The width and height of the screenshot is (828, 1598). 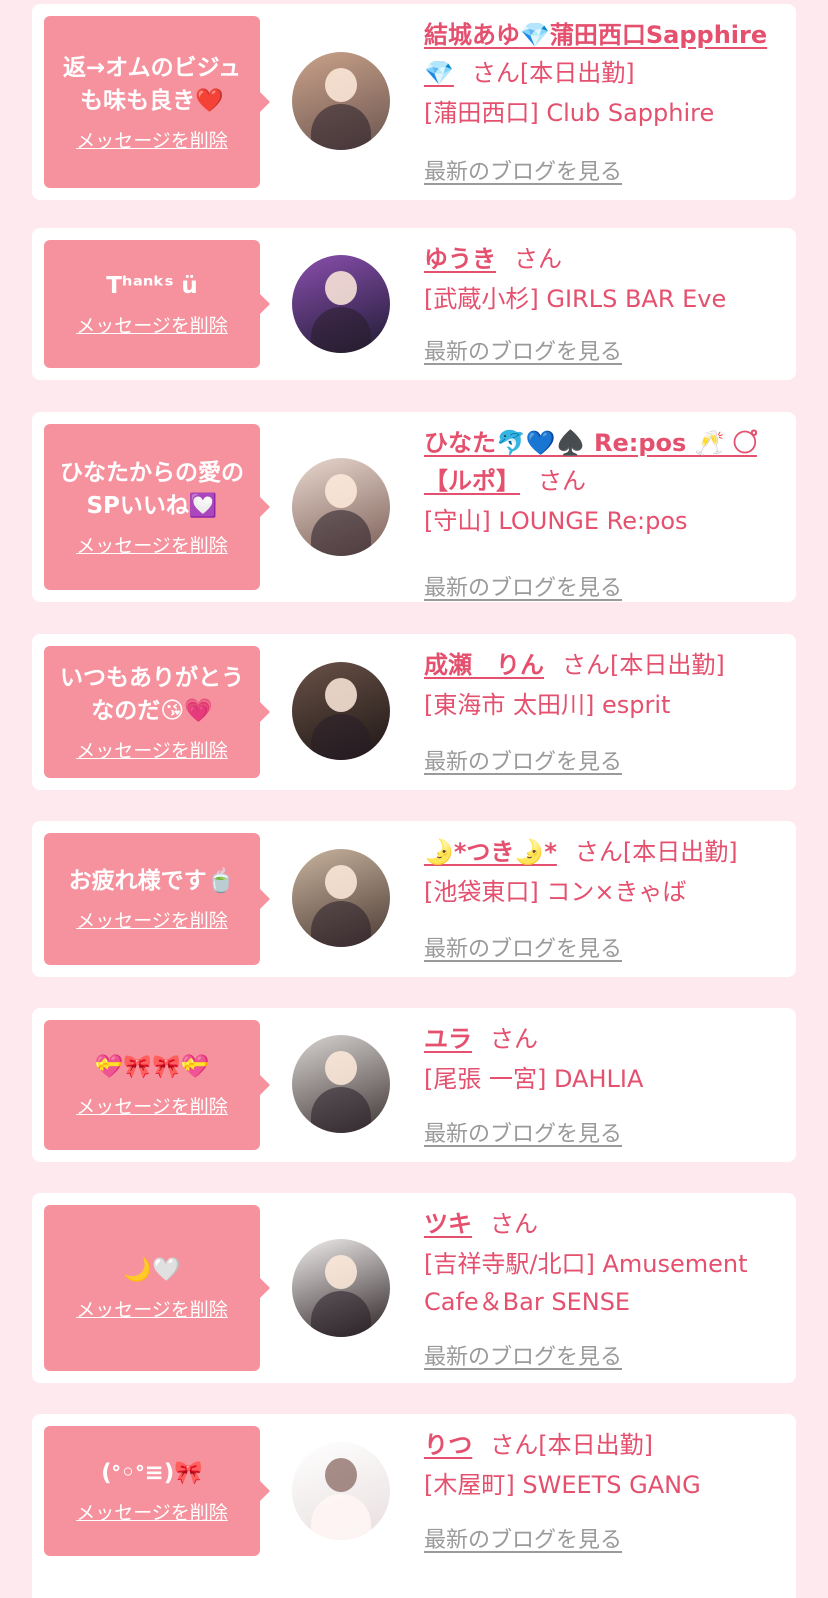 What do you see at coordinates (152, 1270) in the screenshot?
I see `message-text: 🌙🤍` at bounding box center [152, 1270].